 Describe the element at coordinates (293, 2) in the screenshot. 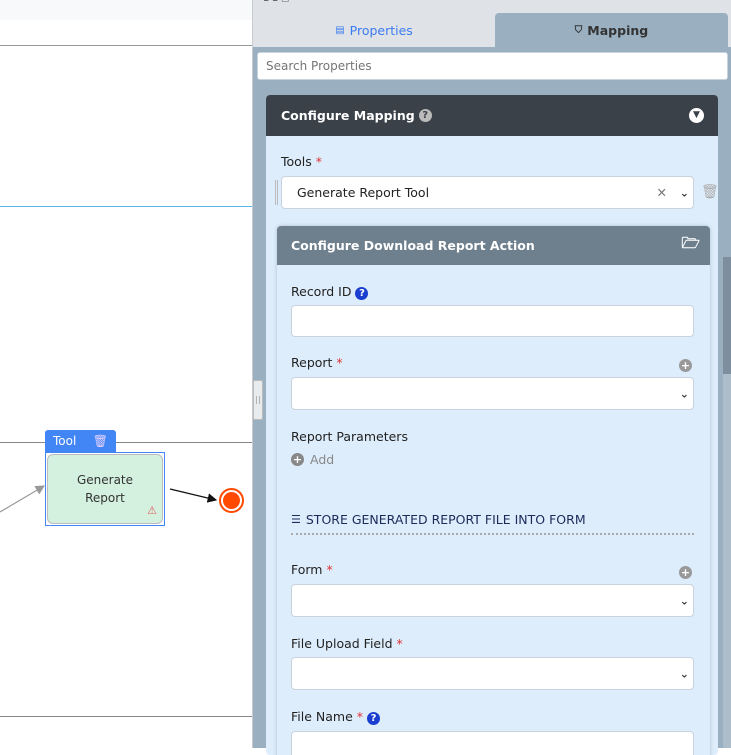

I see `panel-toolbar-icons: ▪ ▪ ▢` at that location.